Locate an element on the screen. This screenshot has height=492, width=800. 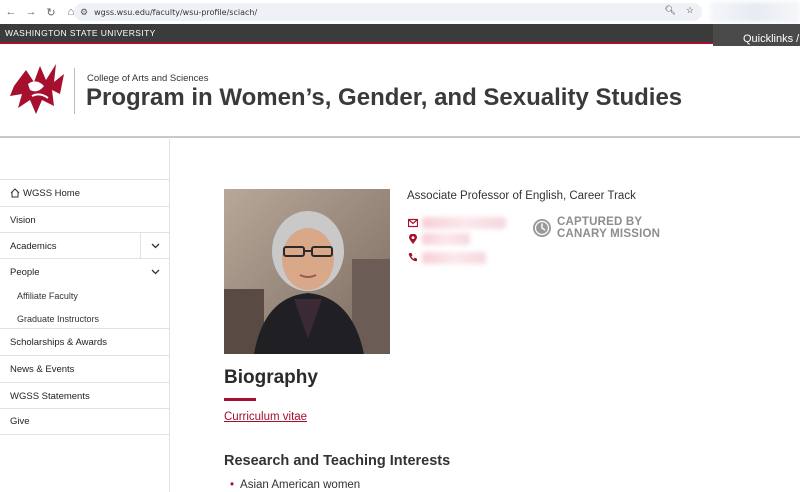
url-text: wgss.wsu.edu/faculty/wsu-profile/sciach/ is located at coordinates (176, 12).